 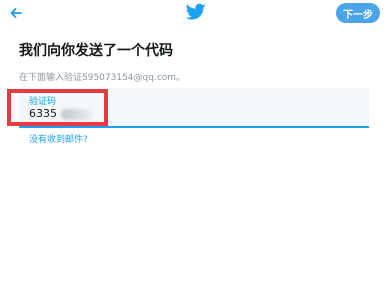 I want to click on next-button: 下一步, so click(x=358, y=13).